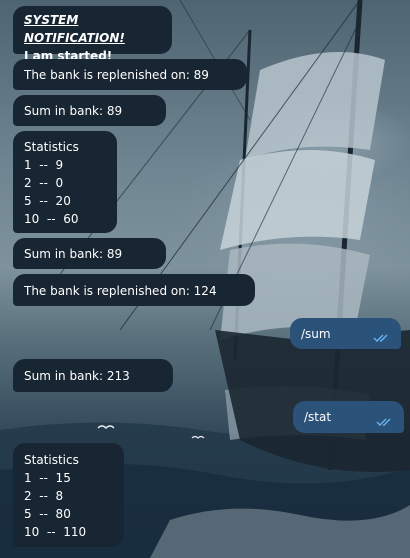 The image size is (410, 558). Describe the element at coordinates (51, 219) in the screenshot. I see `statistics-row: 10 -- 60` at that location.